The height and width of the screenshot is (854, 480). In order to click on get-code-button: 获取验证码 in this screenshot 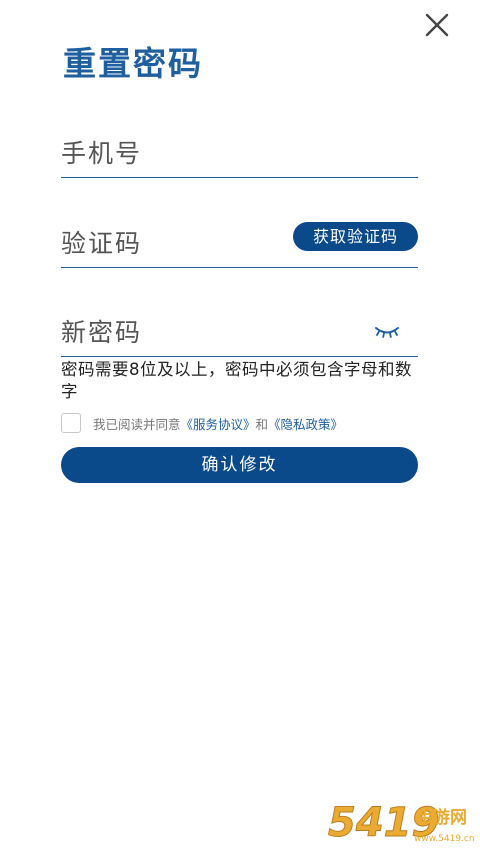, I will do `click(355, 236)`.